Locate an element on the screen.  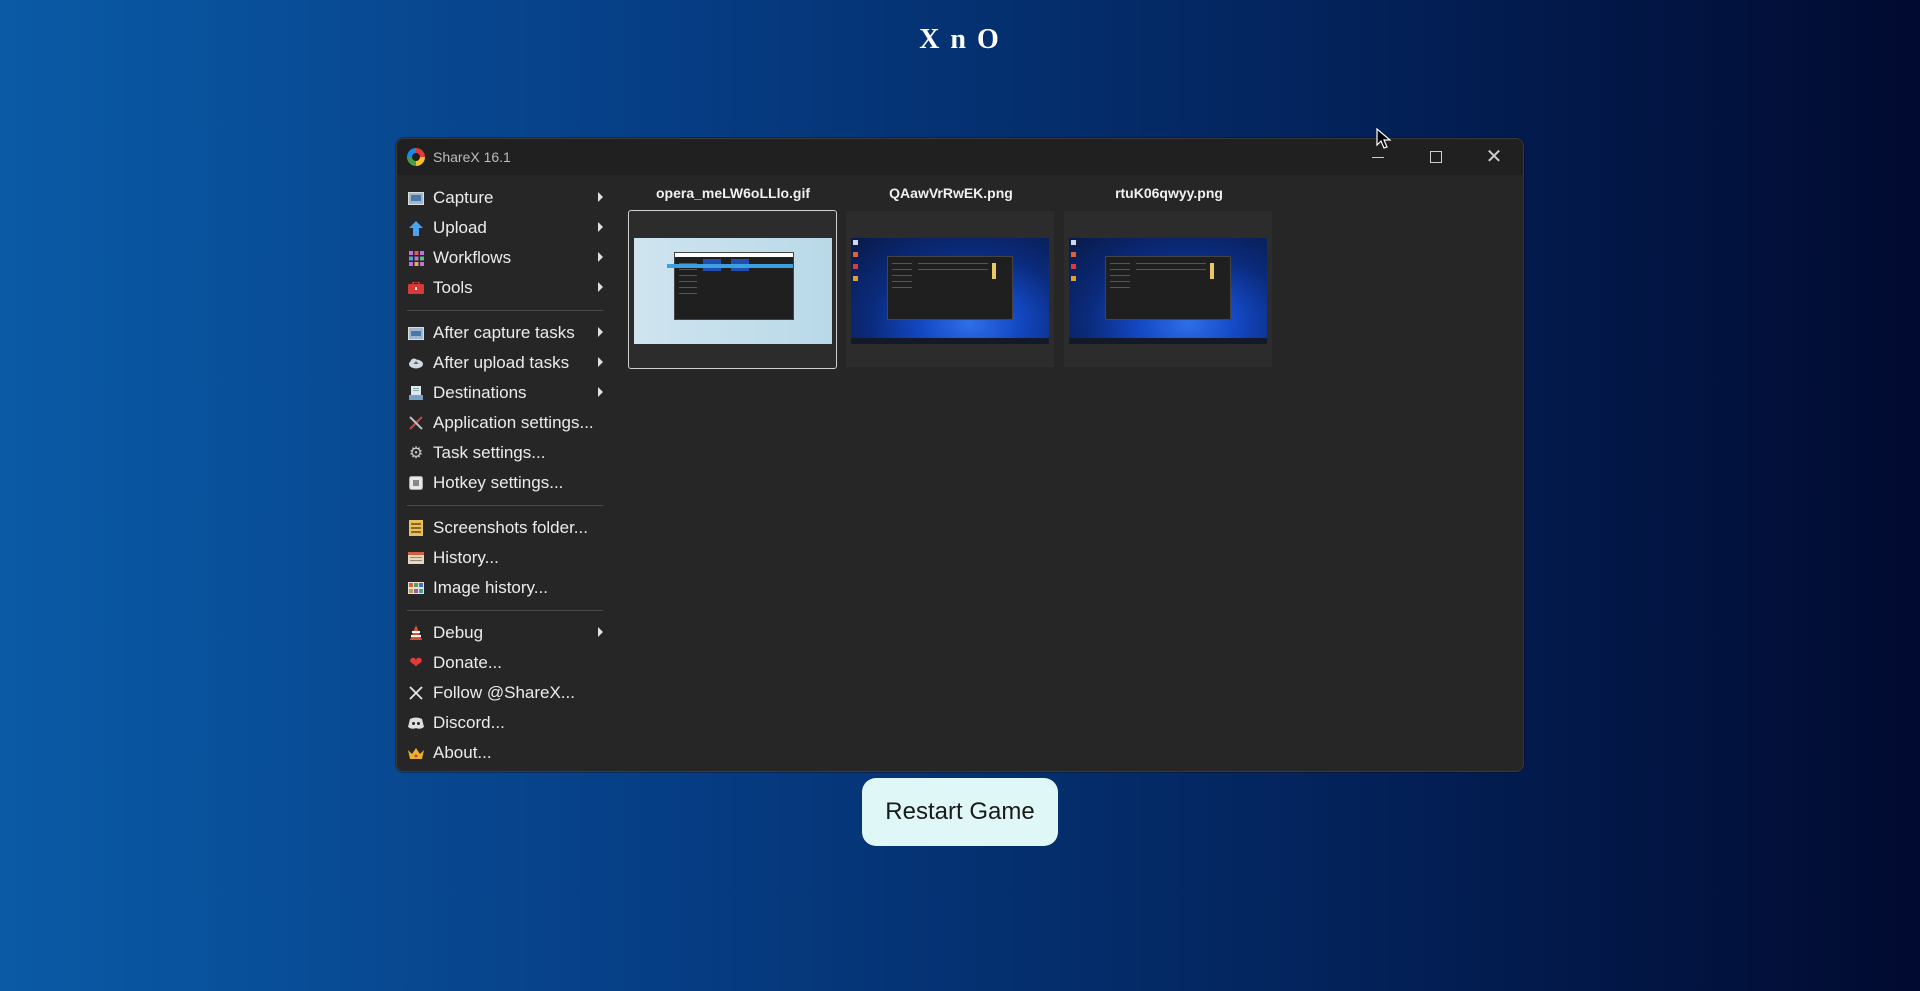
menu-item-label: Destinations is located at coordinates (480, 392).